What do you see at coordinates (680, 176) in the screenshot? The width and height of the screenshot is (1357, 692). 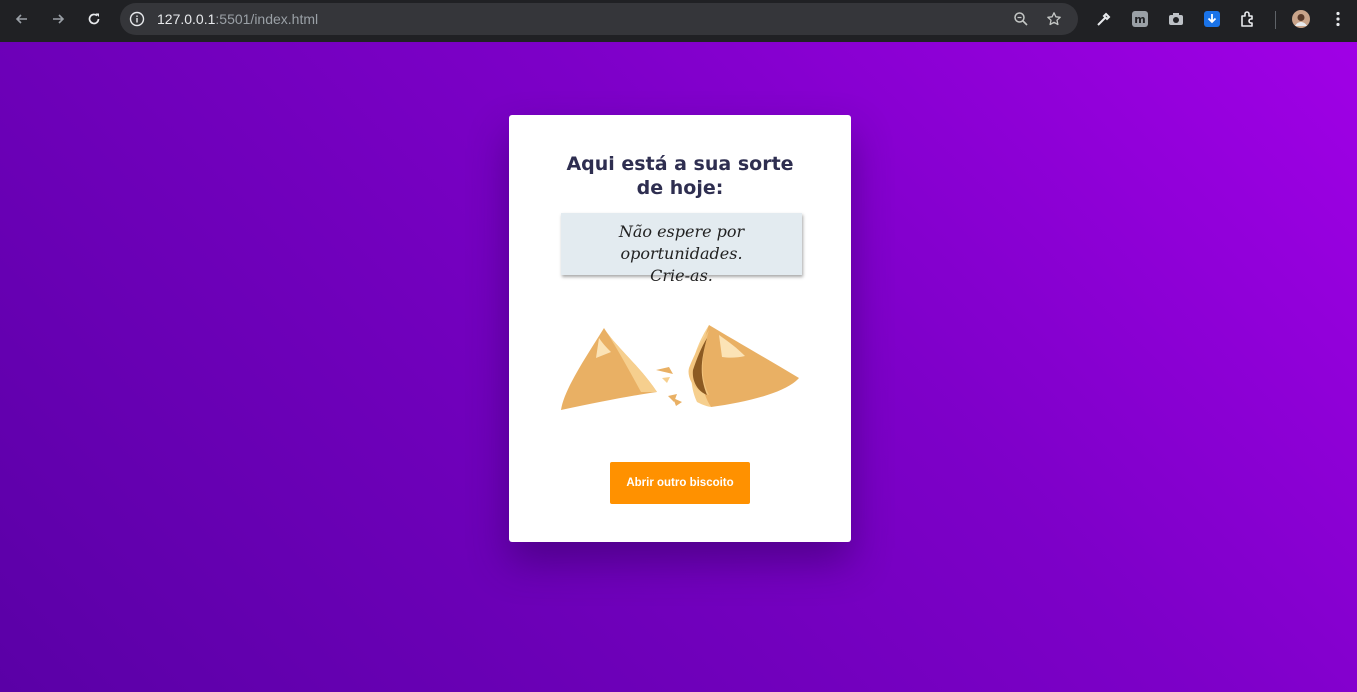 I see `page-title: Aqui está a sua sorte de hoje:` at bounding box center [680, 176].